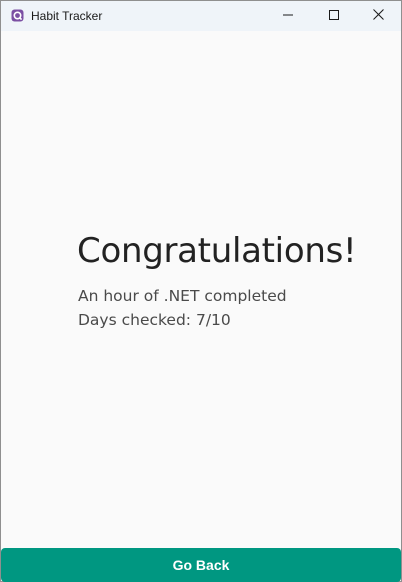 The height and width of the screenshot is (582, 402). What do you see at coordinates (154, 320) in the screenshot?
I see `days-checked-text: Days checked: 7/10` at bounding box center [154, 320].